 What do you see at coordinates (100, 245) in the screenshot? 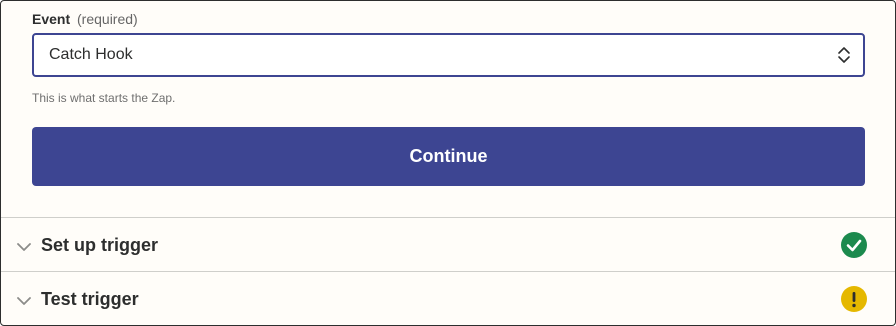
I see `step-title: Set up trigger` at bounding box center [100, 245].